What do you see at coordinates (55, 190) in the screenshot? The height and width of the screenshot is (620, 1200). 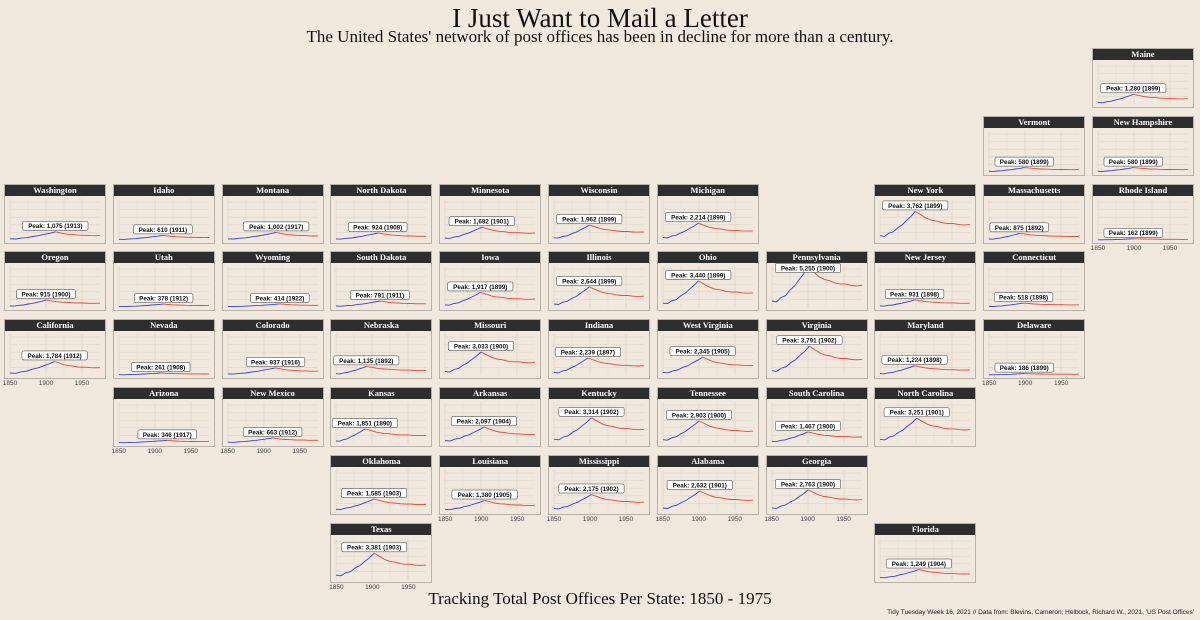 I see `panel-strip-label: Washington` at bounding box center [55, 190].